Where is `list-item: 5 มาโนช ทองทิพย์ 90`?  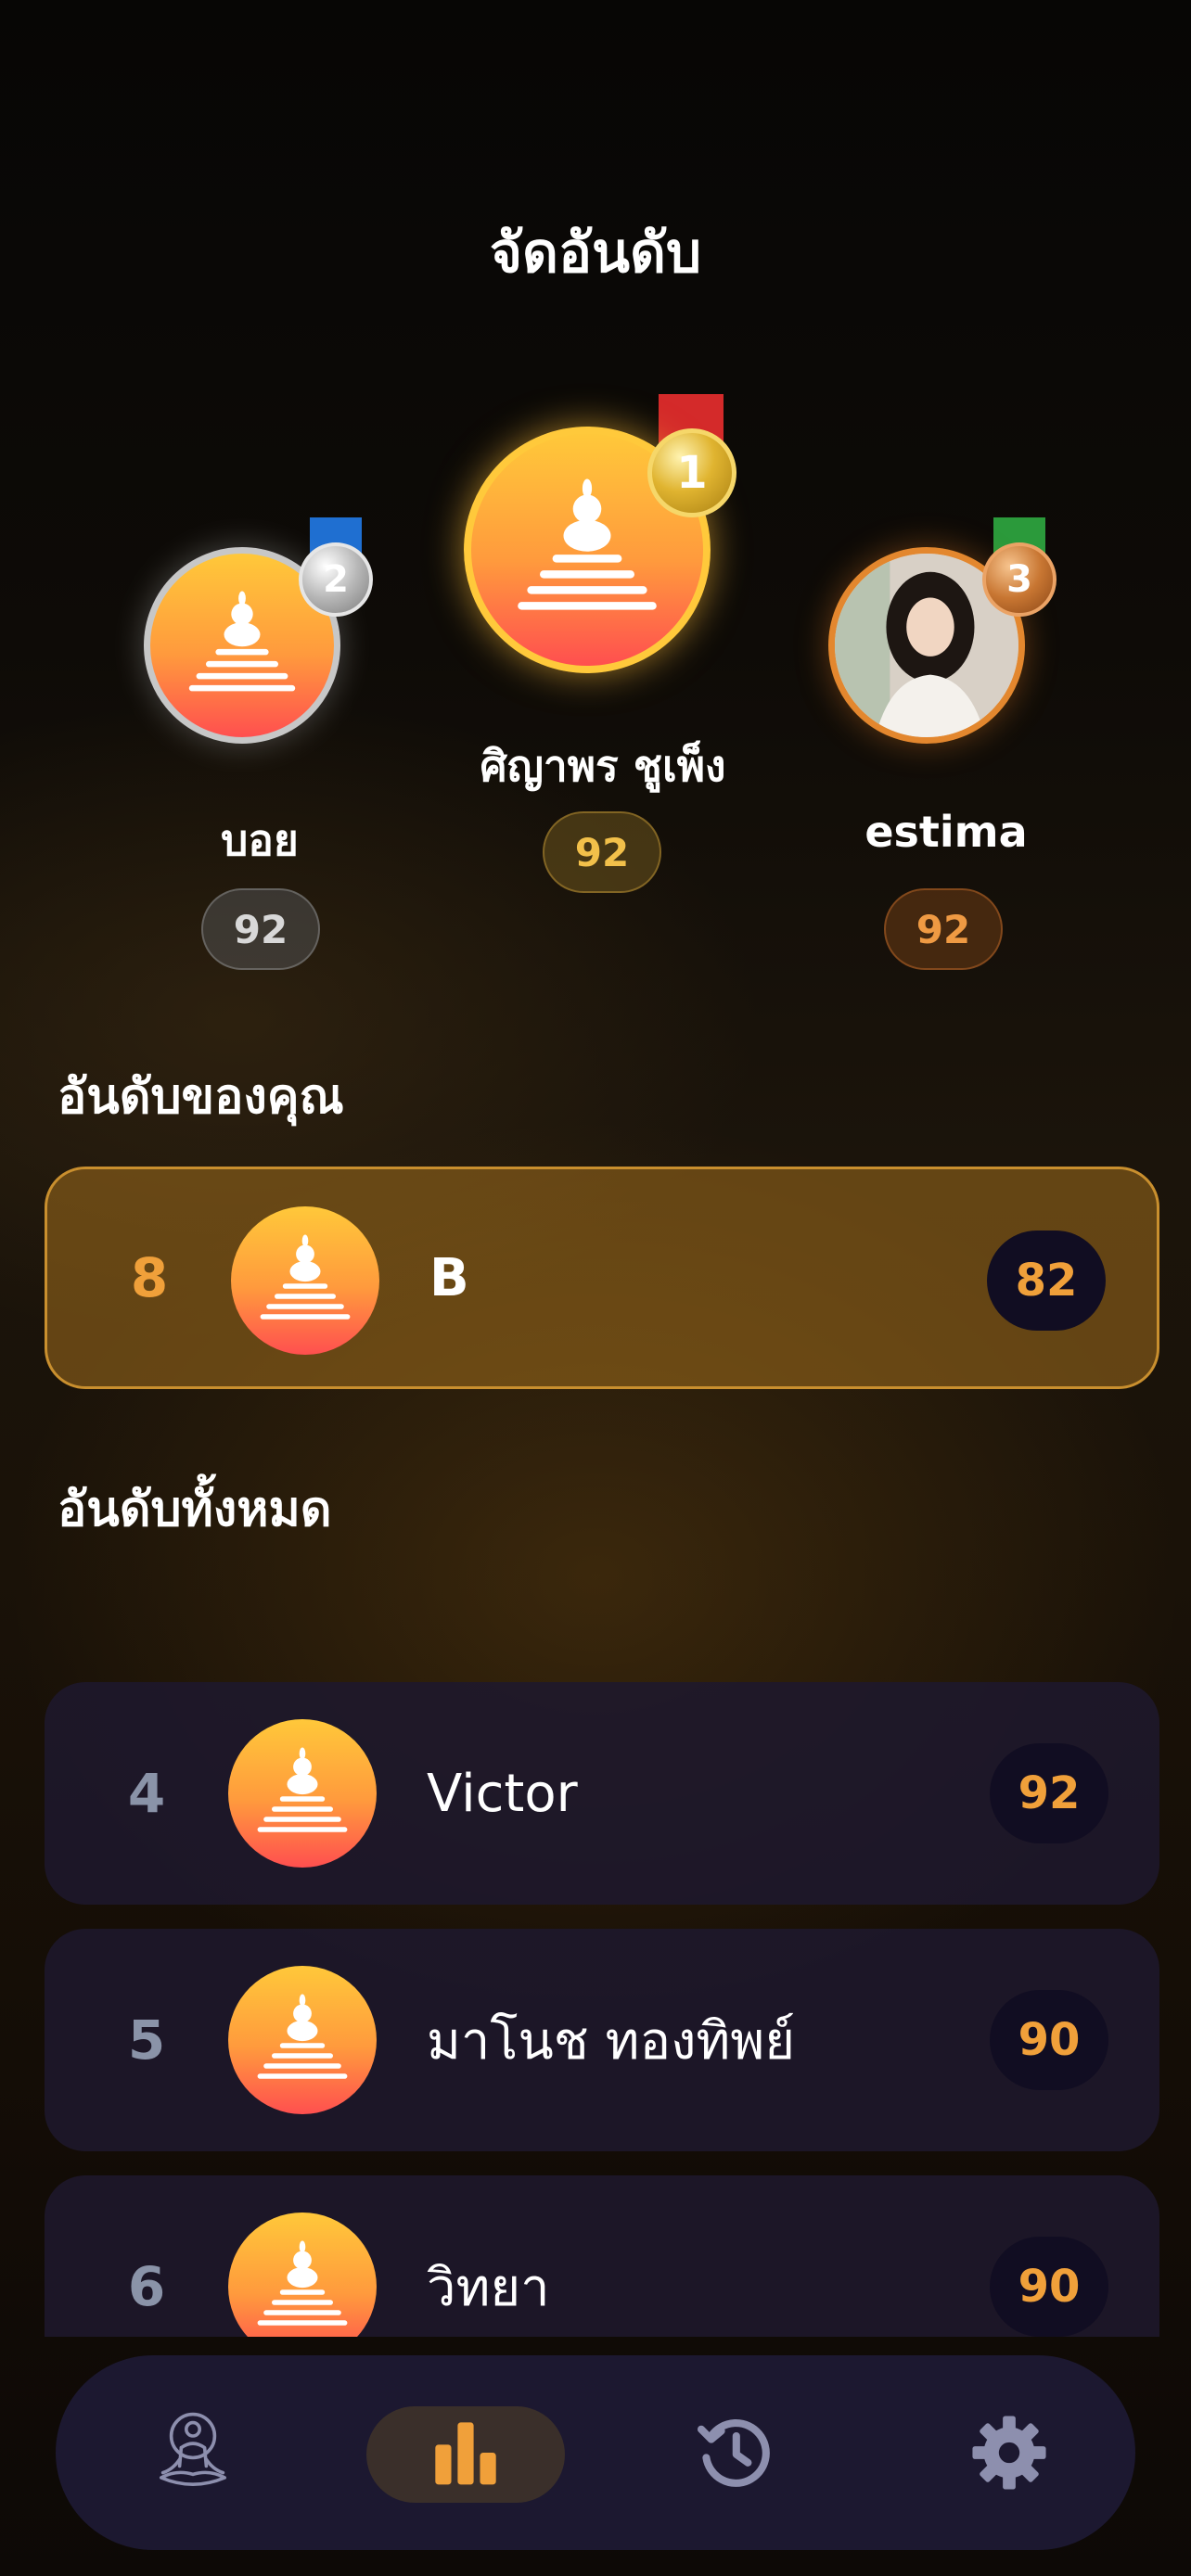 list-item: 5 มาโนช ทองทิพย์ 90 is located at coordinates (602, 2040).